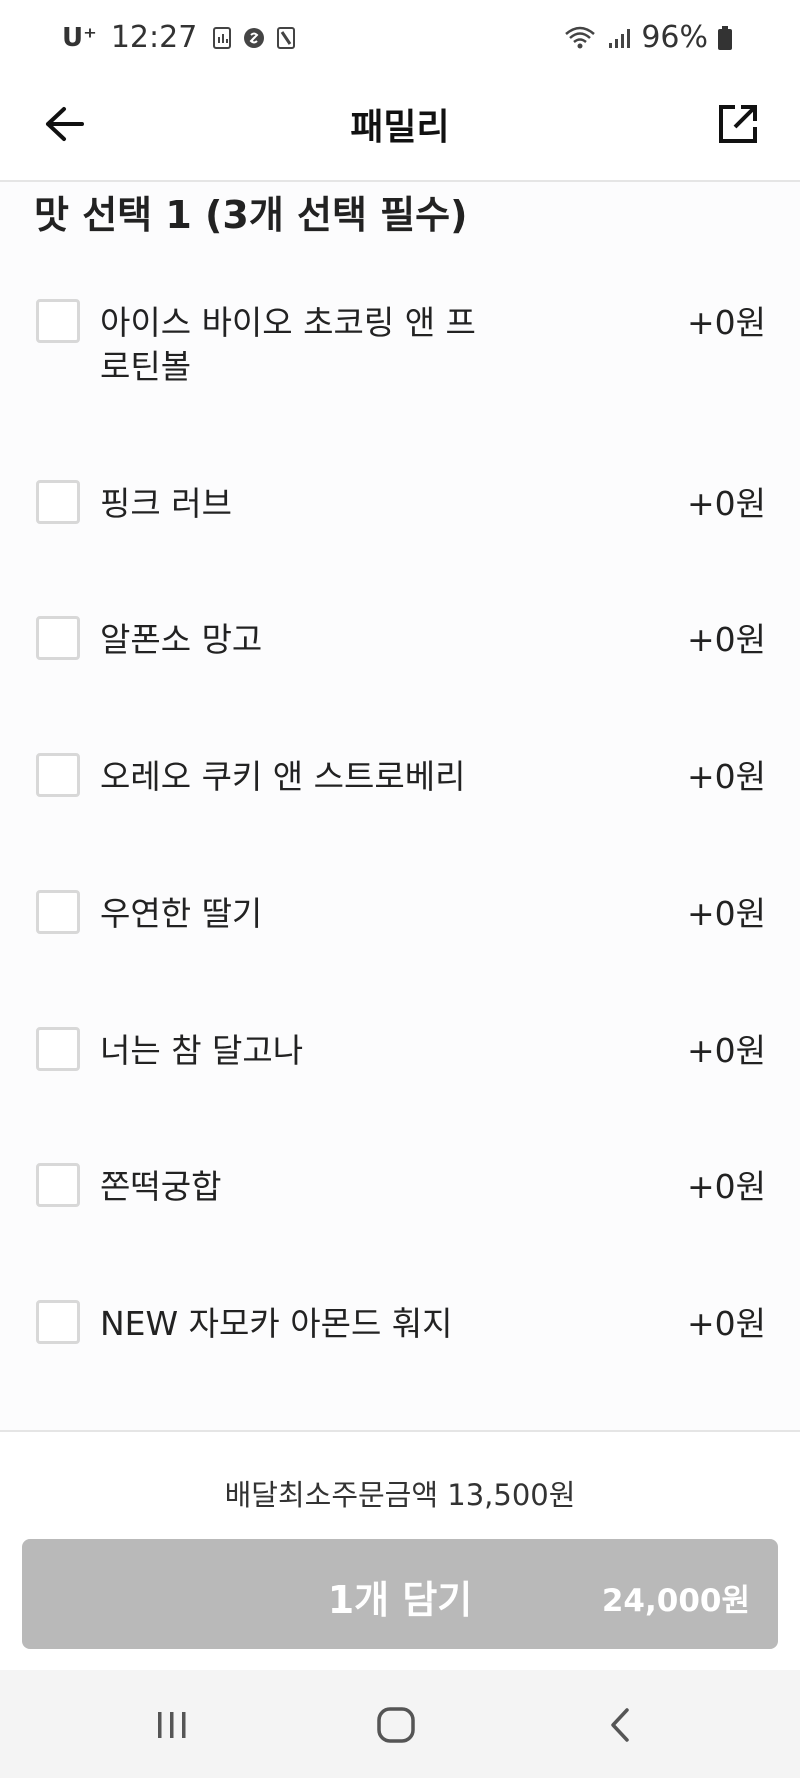  I want to click on option-label: 우연한 딸기, so click(181, 913).